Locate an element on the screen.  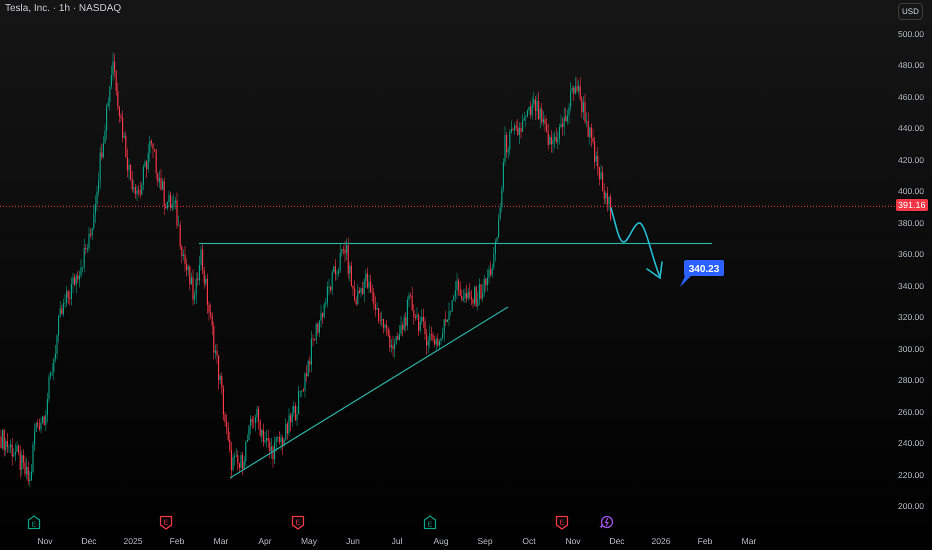
price-axis-label: 420.00 is located at coordinates (911, 159).